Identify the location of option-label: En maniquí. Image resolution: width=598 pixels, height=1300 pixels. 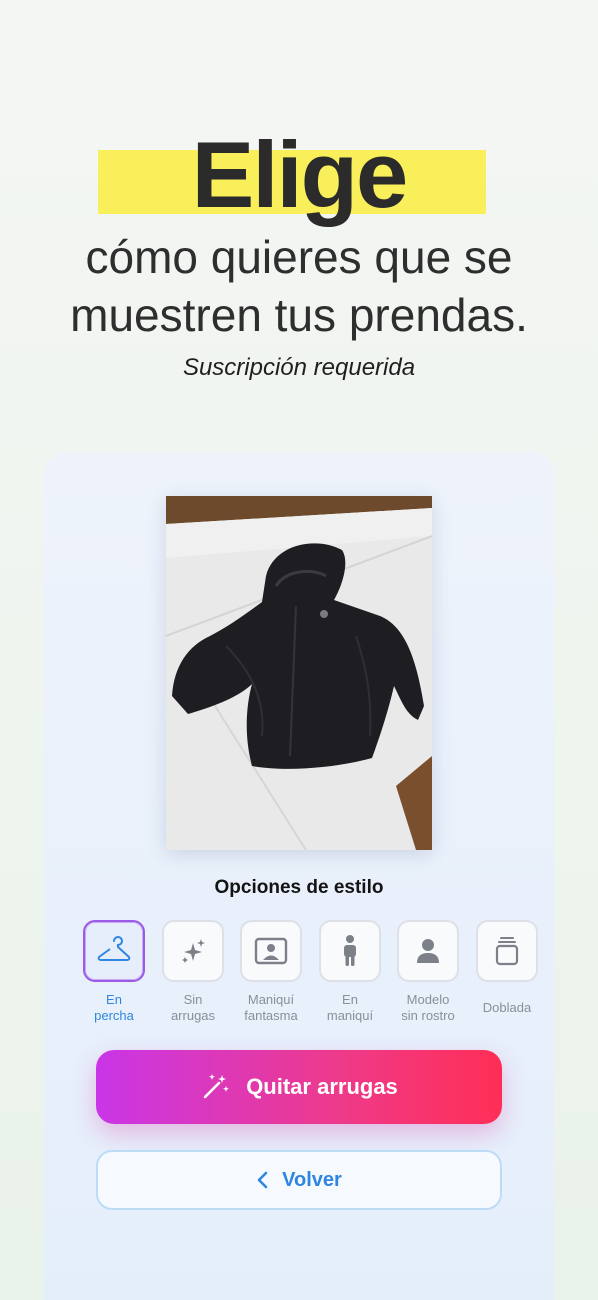
(350, 1007).